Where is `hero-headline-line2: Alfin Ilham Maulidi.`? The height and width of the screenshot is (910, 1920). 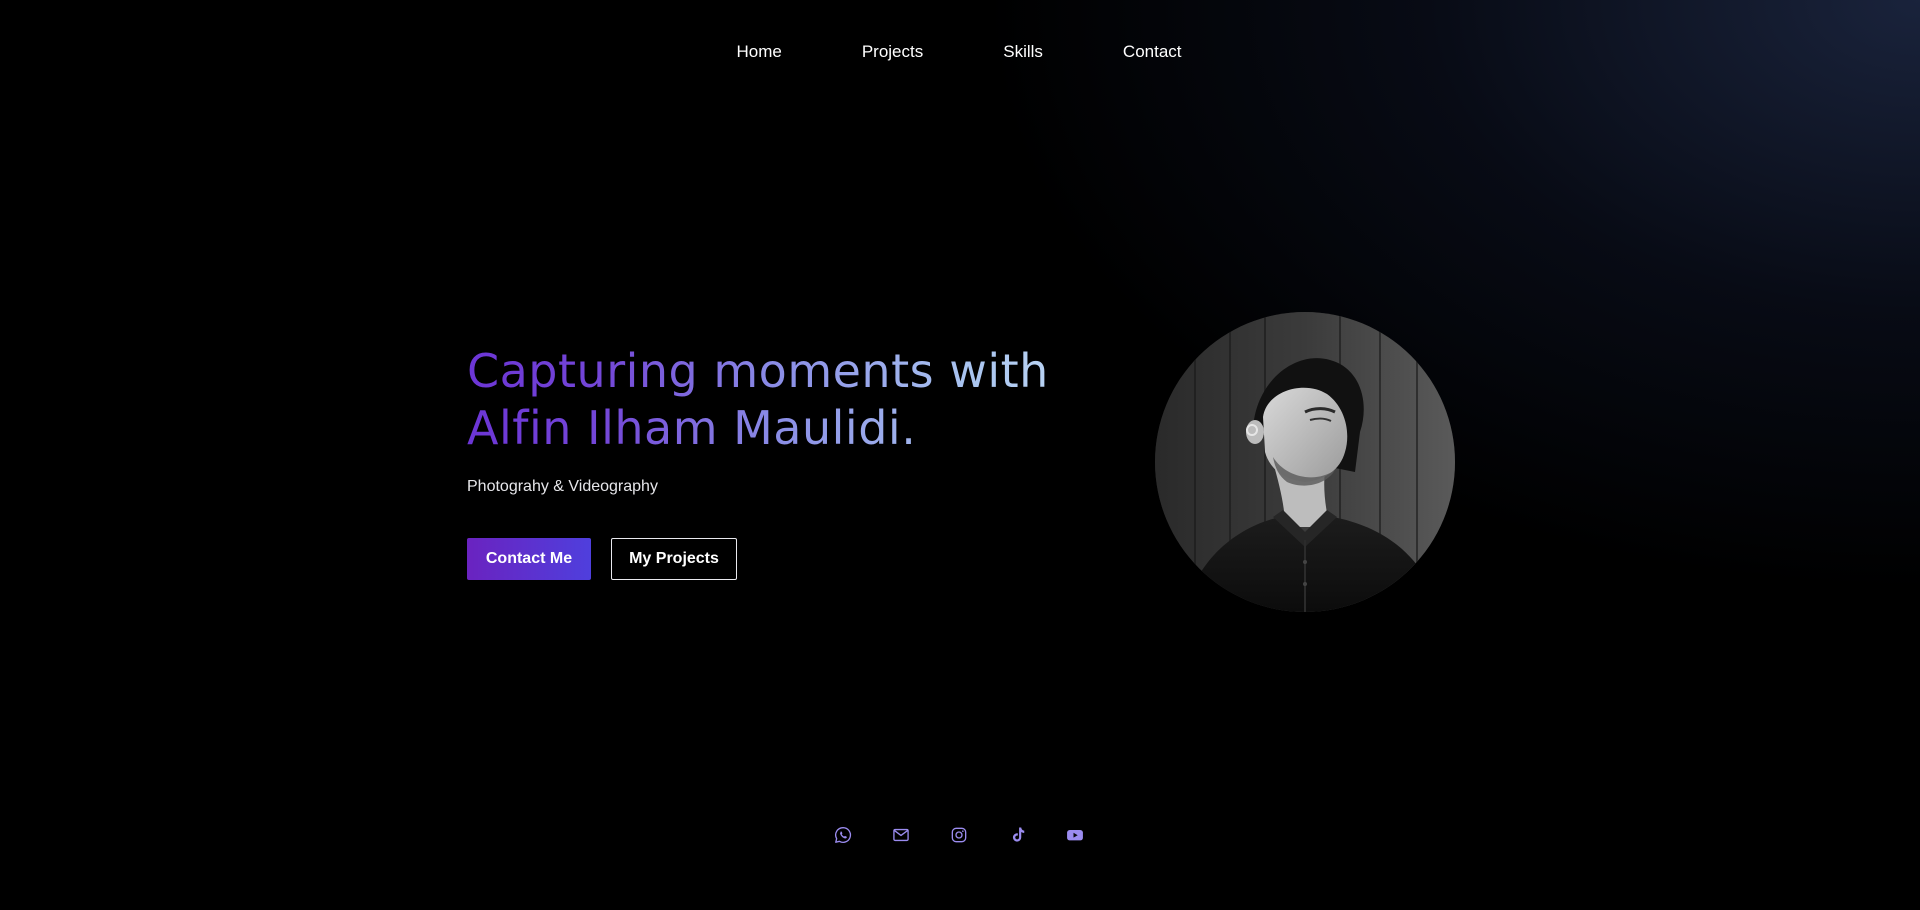 hero-headline-line2: Alfin Ilham Maulidi. is located at coordinates (692, 428).